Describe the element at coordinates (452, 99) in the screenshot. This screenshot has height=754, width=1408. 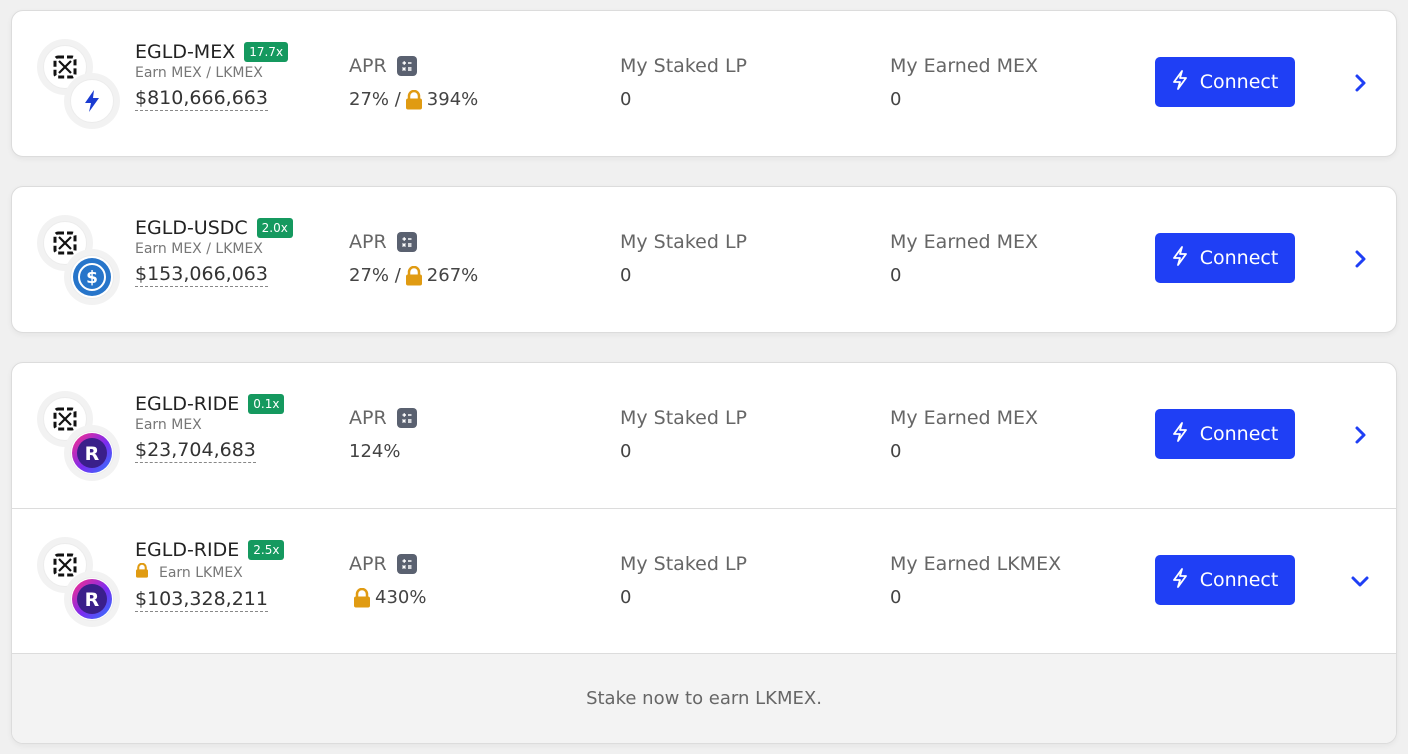
I see `apr-locked-value: 394%` at that location.